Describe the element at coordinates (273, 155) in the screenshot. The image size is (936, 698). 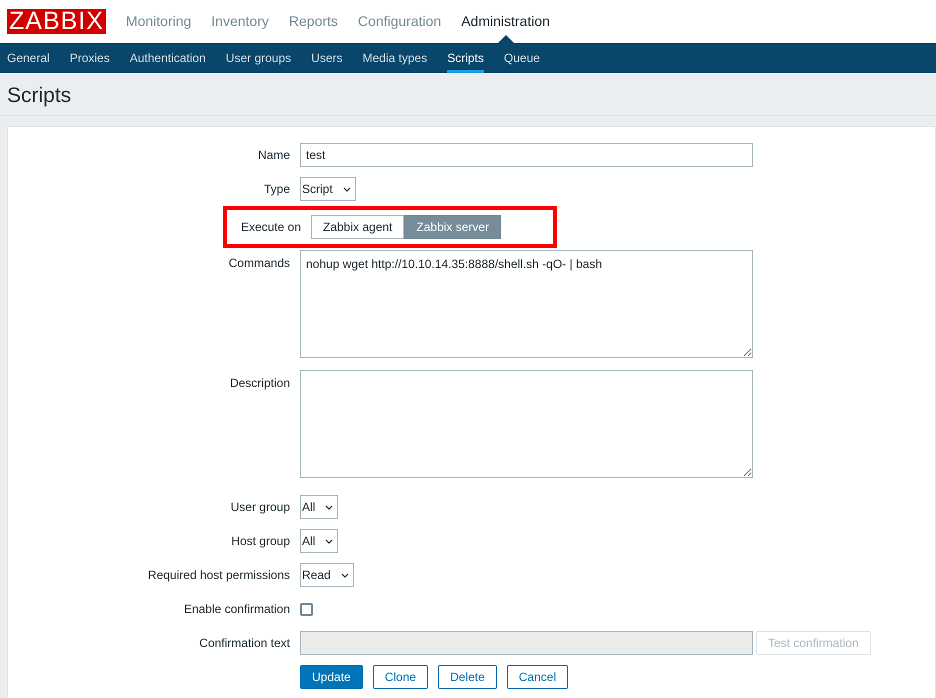
I see `field-label: Name` at that location.